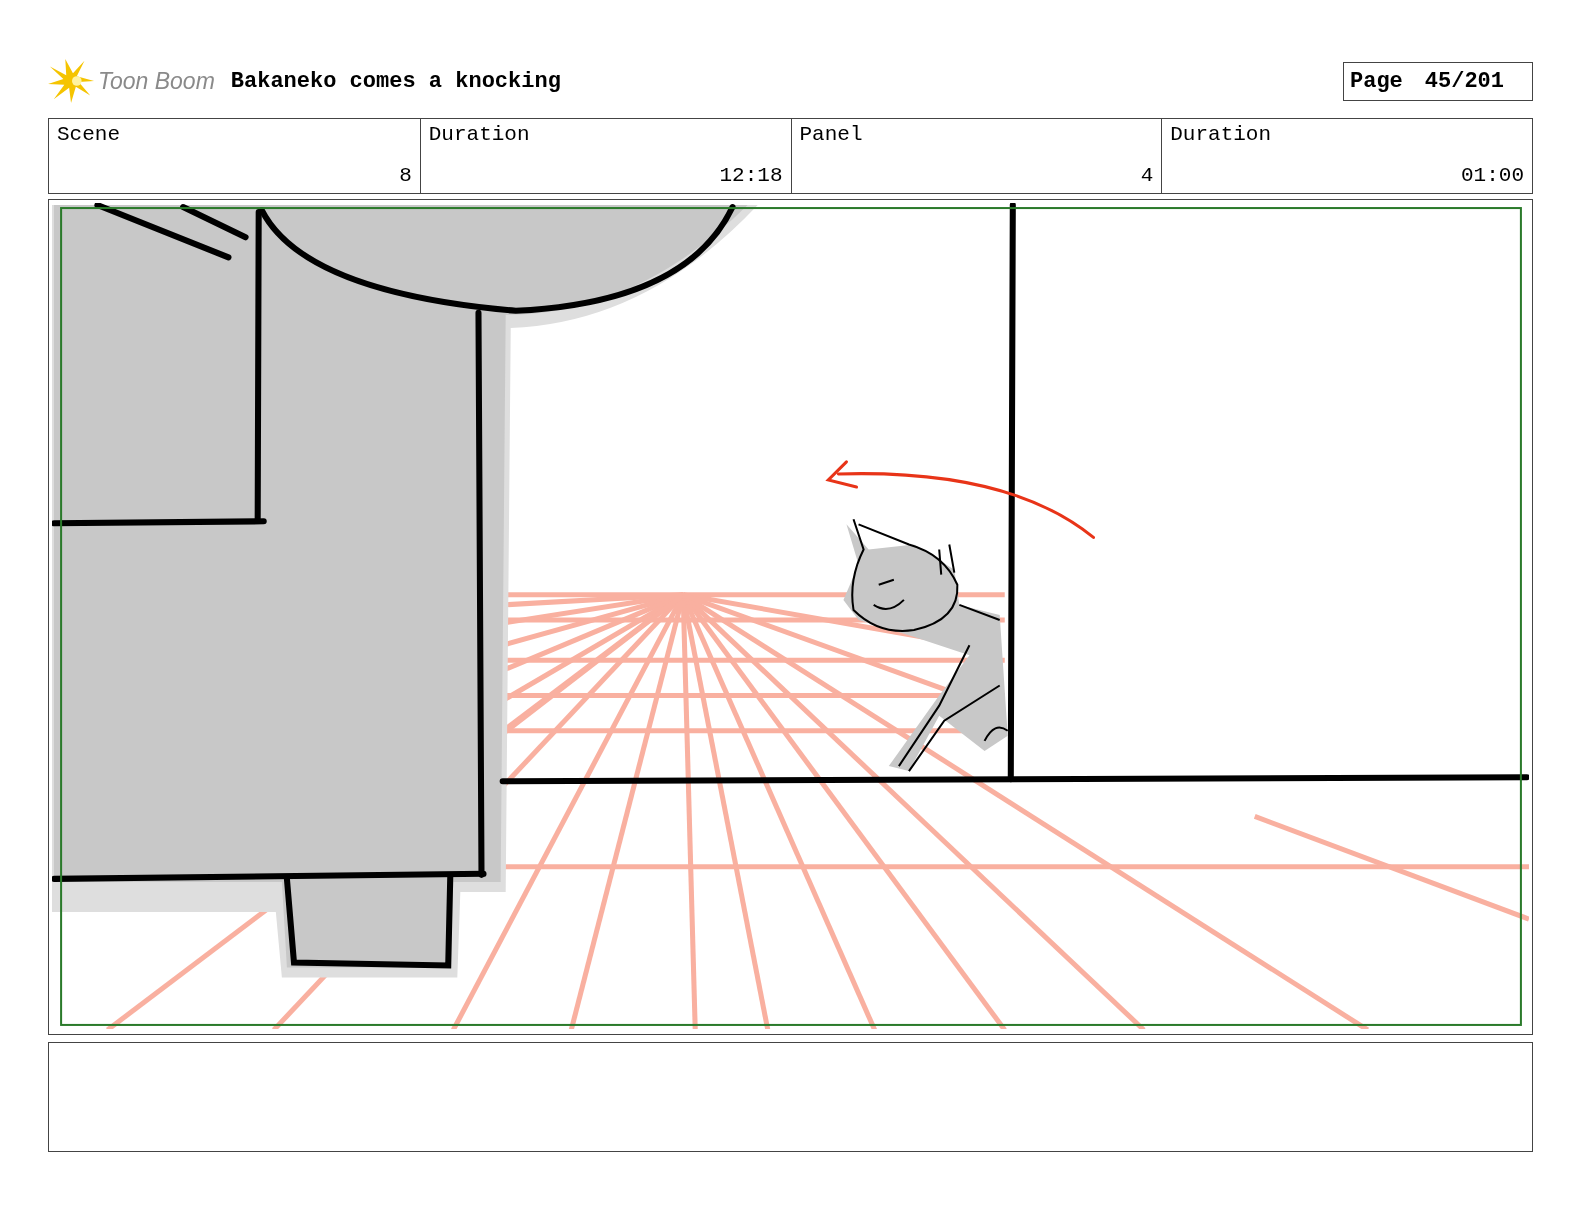 Image resolution: width=1584 pixels, height=1224 pixels. What do you see at coordinates (1438, 81) in the screenshot?
I see `page-counter: Page 45/201` at bounding box center [1438, 81].